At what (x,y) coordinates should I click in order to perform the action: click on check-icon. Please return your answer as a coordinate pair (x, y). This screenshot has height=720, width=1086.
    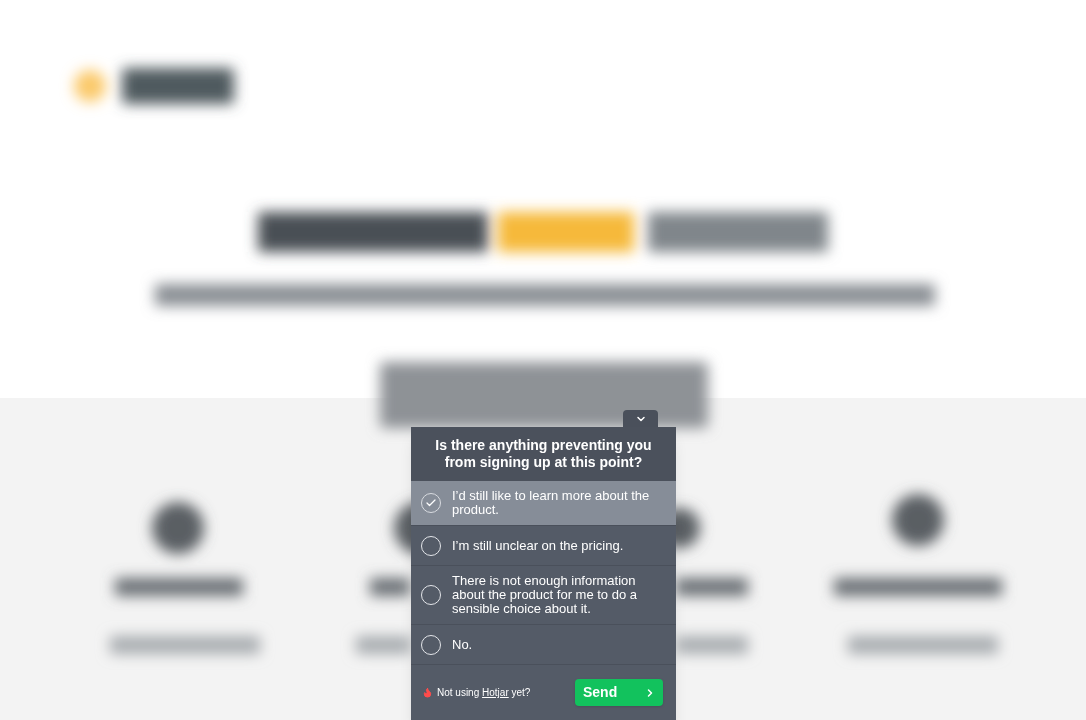
    Looking at the image, I should click on (431, 503).